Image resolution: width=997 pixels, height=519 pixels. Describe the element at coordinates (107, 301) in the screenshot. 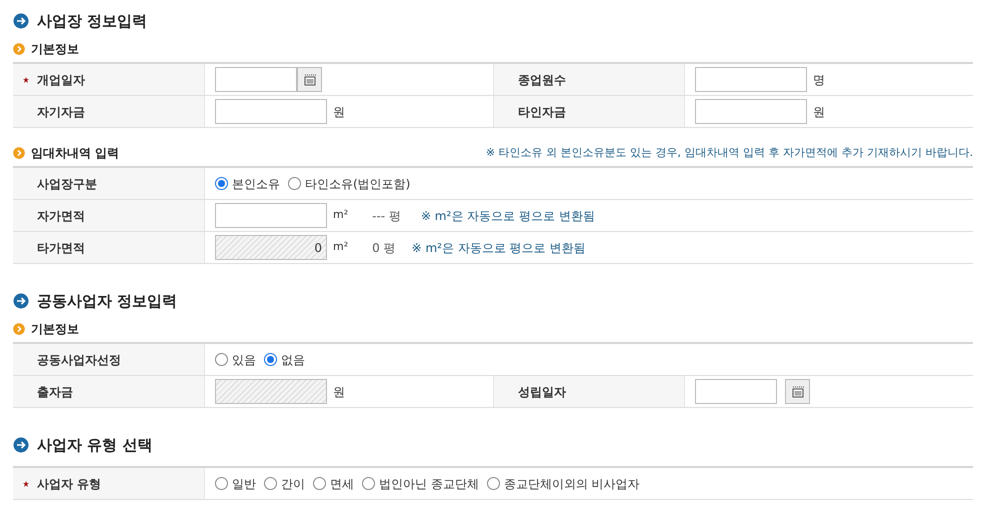

I see `section-title: 공동사업자 정보입력` at that location.